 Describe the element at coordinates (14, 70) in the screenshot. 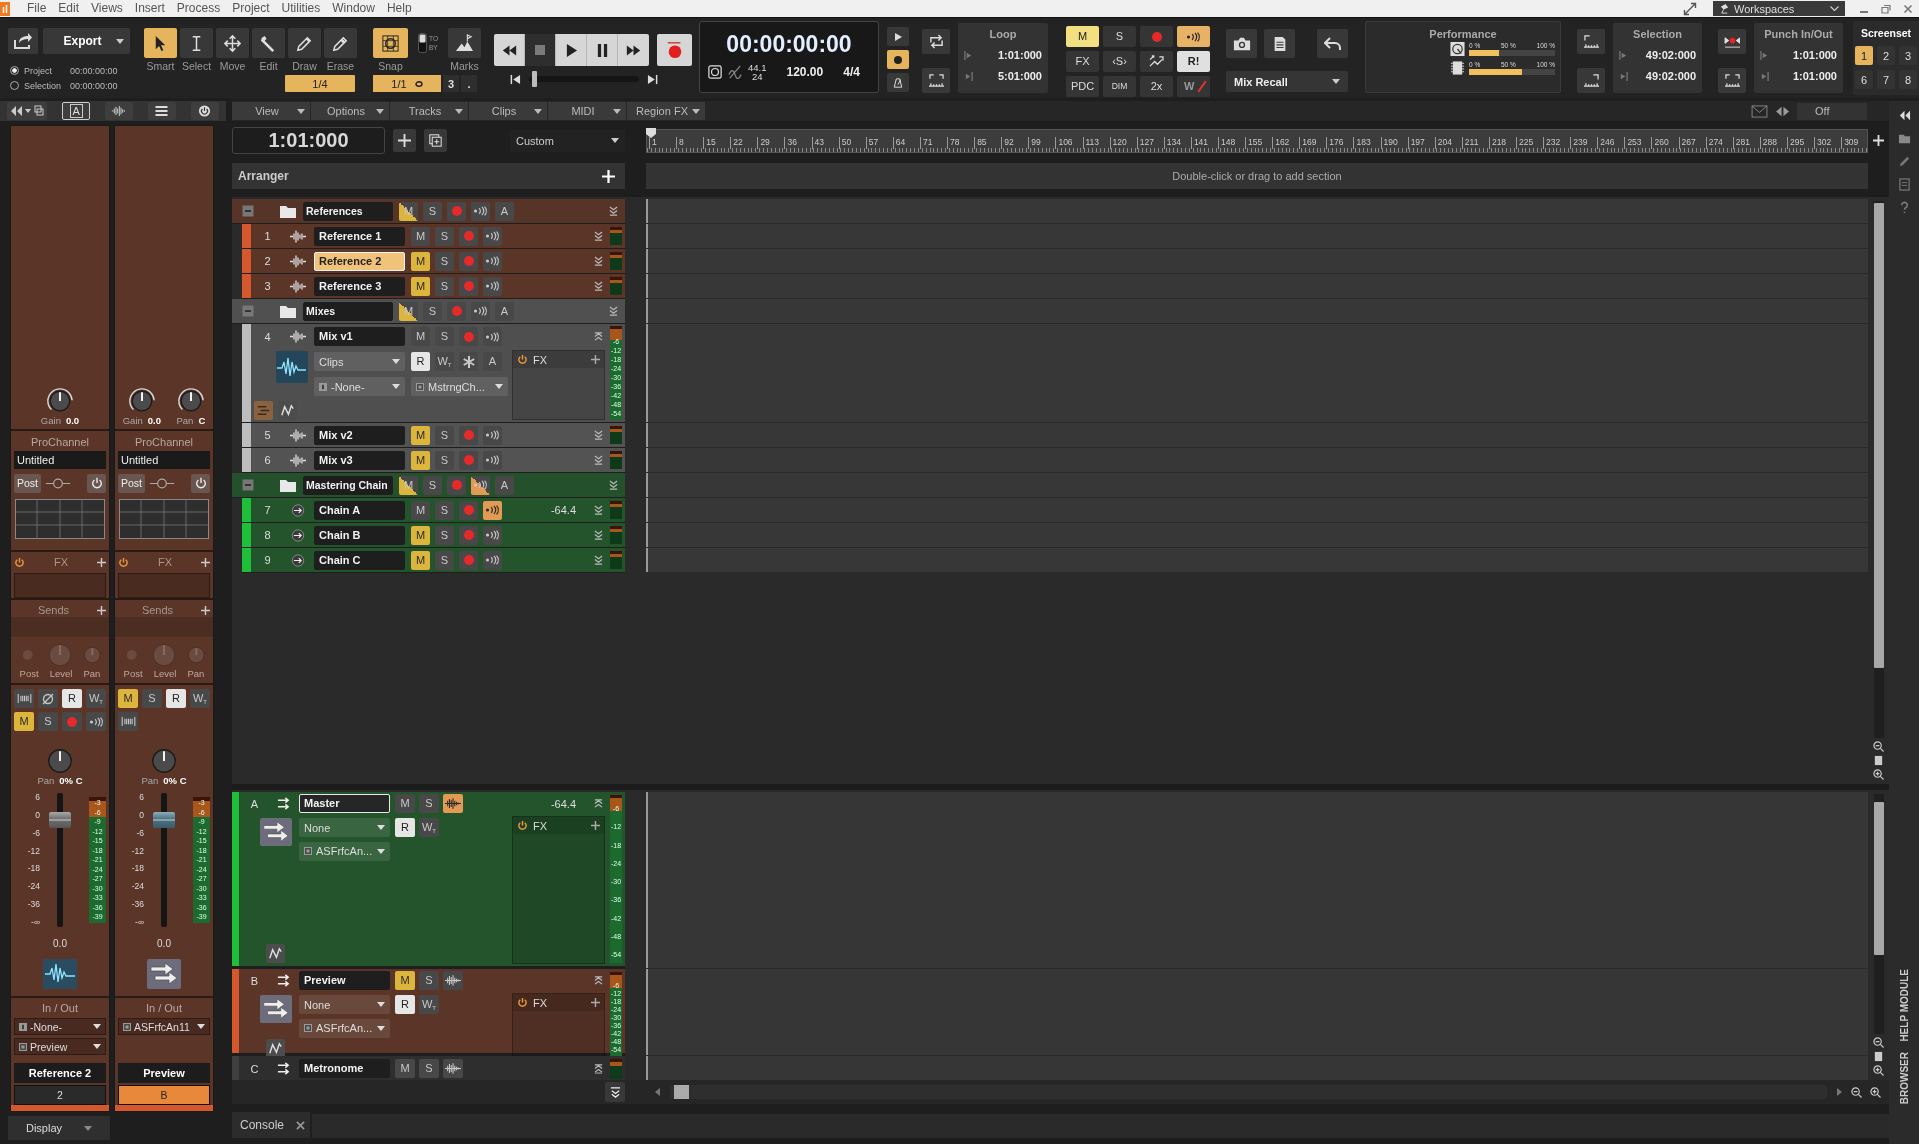

I see `radio-button` at that location.